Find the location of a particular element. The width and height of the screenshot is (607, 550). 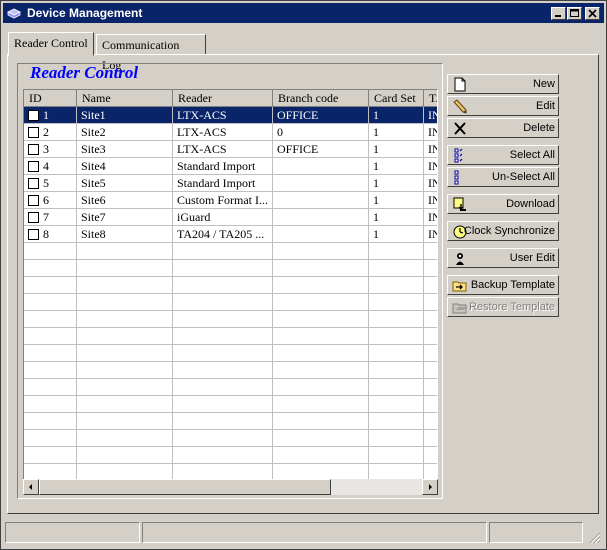

maximize-button is located at coordinates (574, 13).